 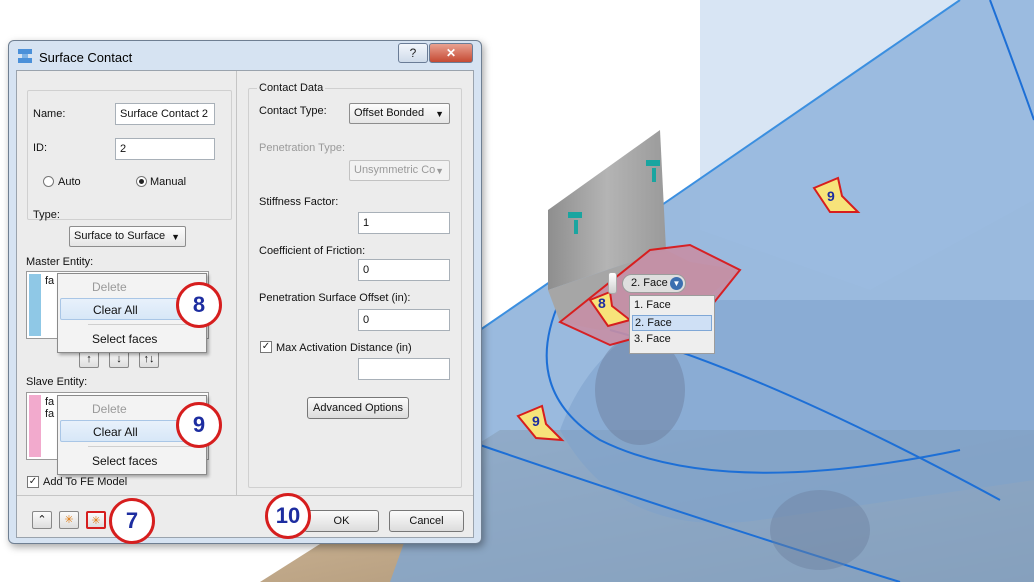 What do you see at coordinates (602, 303) in the screenshot?
I see `svg-text: 8` at bounding box center [602, 303].